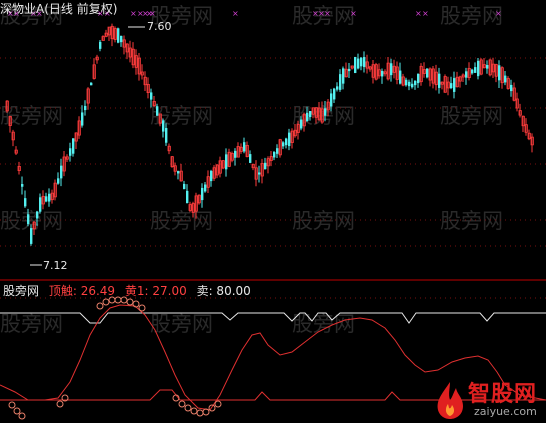 The image size is (546, 423). What do you see at coordinates (159, 26) in the screenshot?
I see `high-price-label: 7.60` at bounding box center [159, 26].